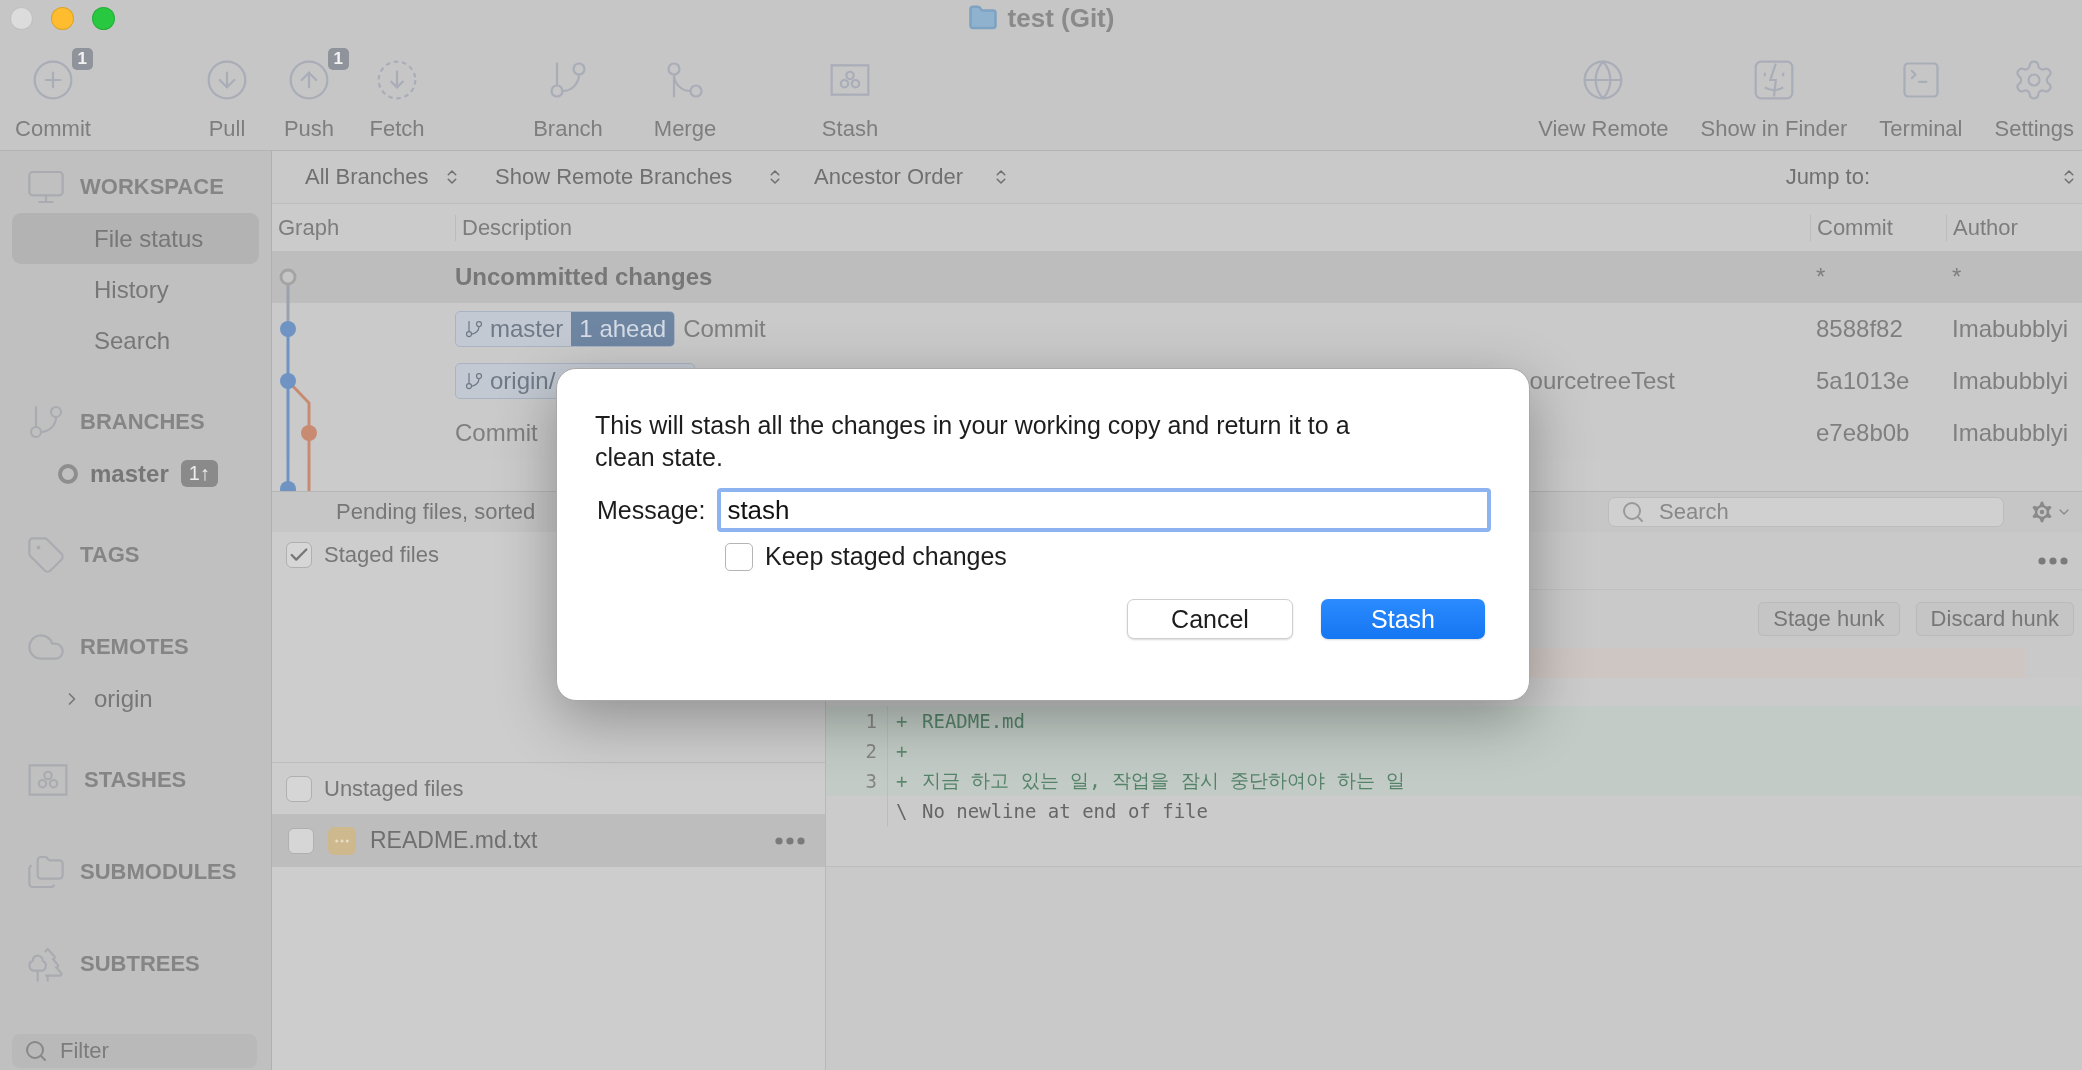  I want to click on primary-button: Stash, so click(1403, 619).